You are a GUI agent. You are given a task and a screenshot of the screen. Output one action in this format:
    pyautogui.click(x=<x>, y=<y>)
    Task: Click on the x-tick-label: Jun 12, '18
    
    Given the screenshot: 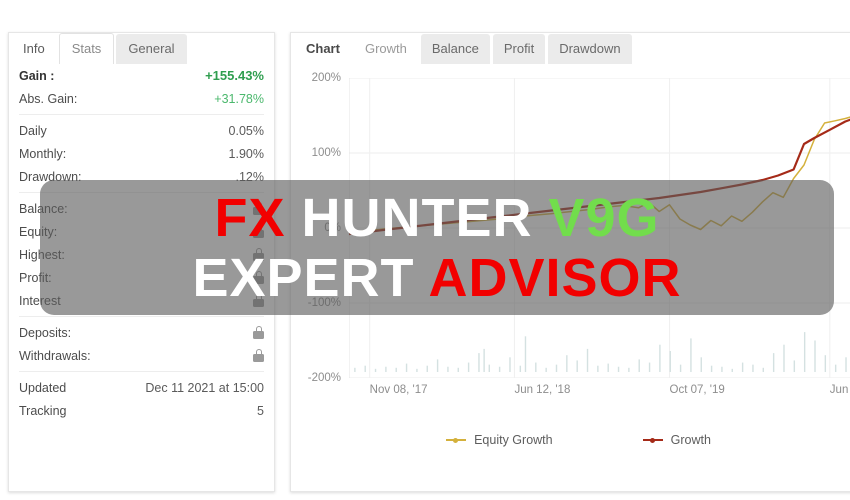 What is the action you would take?
    pyautogui.click(x=542, y=390)
    